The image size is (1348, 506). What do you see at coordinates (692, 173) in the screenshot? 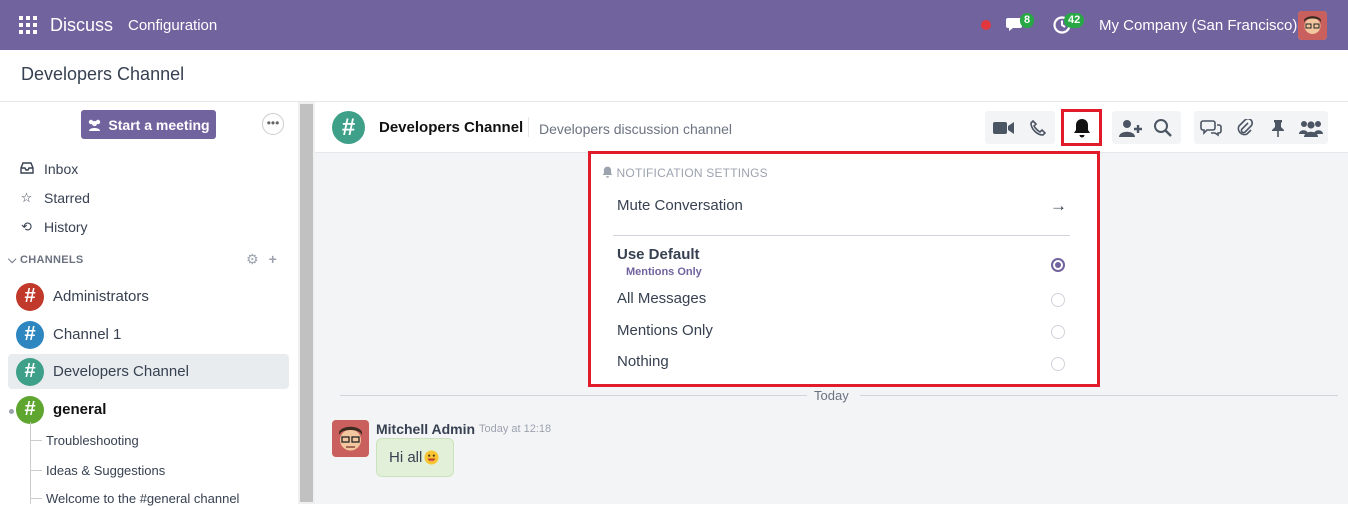
I see `notification-settings-label: NOTIFICATION SETTINGS` at bounding box center [692, 173].